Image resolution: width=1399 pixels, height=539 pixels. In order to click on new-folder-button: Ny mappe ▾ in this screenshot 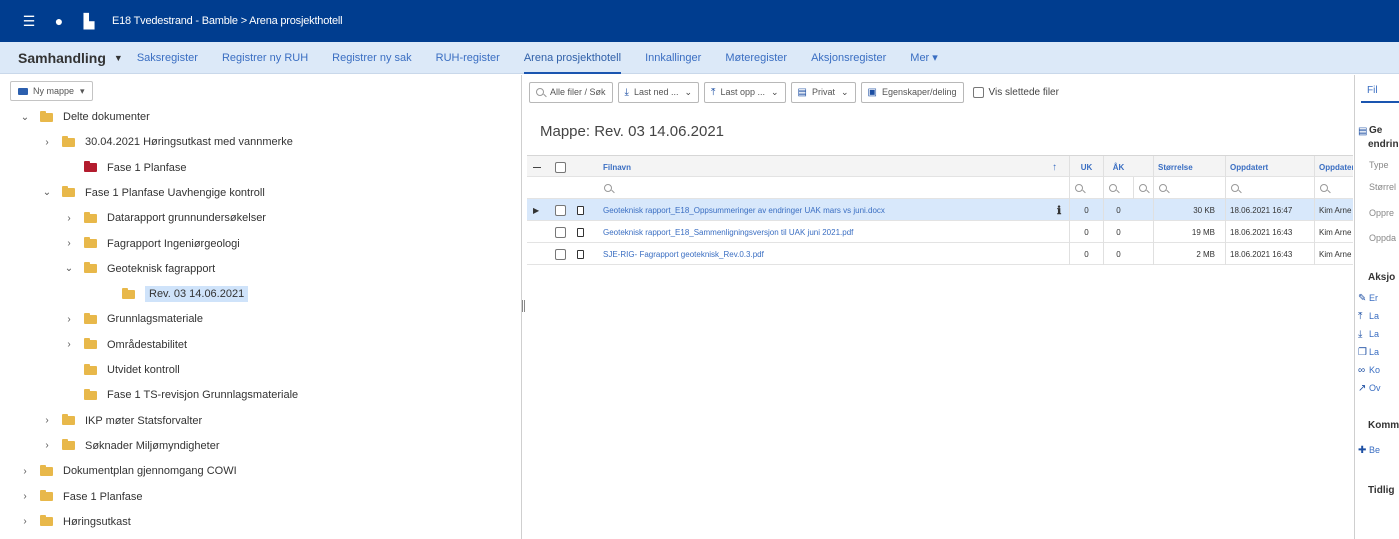, I will do `click(51, 91)`.